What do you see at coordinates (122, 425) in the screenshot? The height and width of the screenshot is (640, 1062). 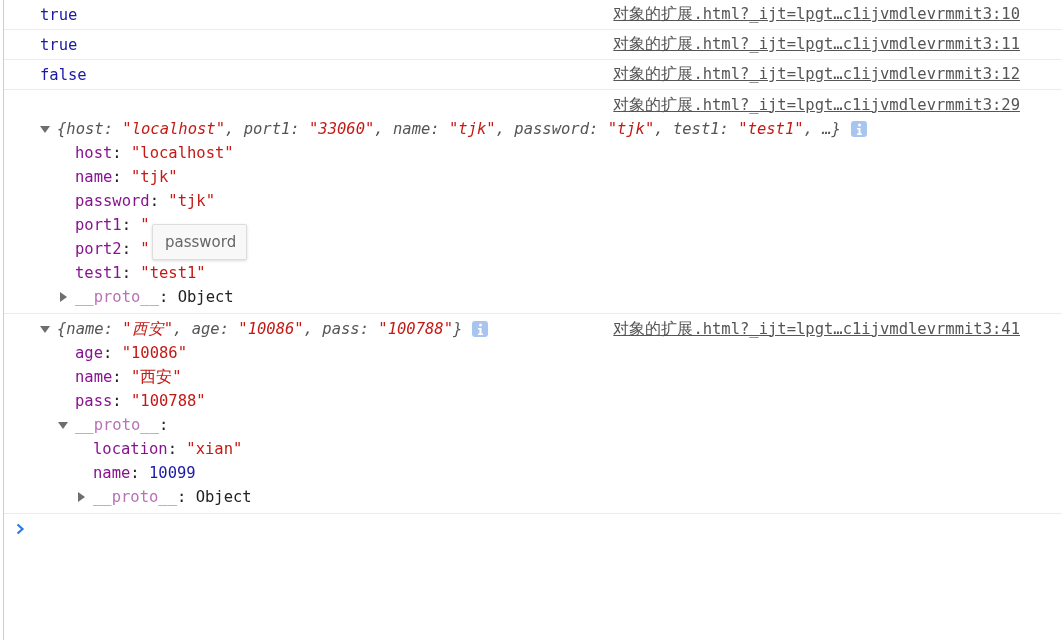 I see `property-line: __proto__:` at bounding box center [122, 425].